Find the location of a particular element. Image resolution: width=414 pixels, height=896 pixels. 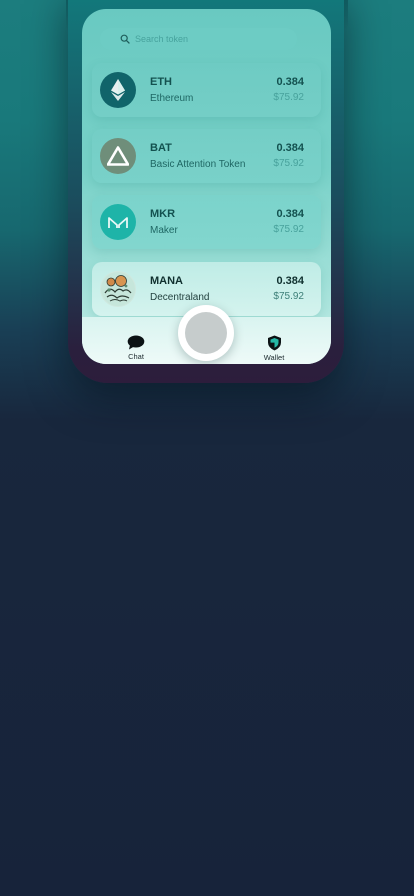

token-card-mkr: MKR Maker 0.384 $75.92 is located at coordinates (206, 222).